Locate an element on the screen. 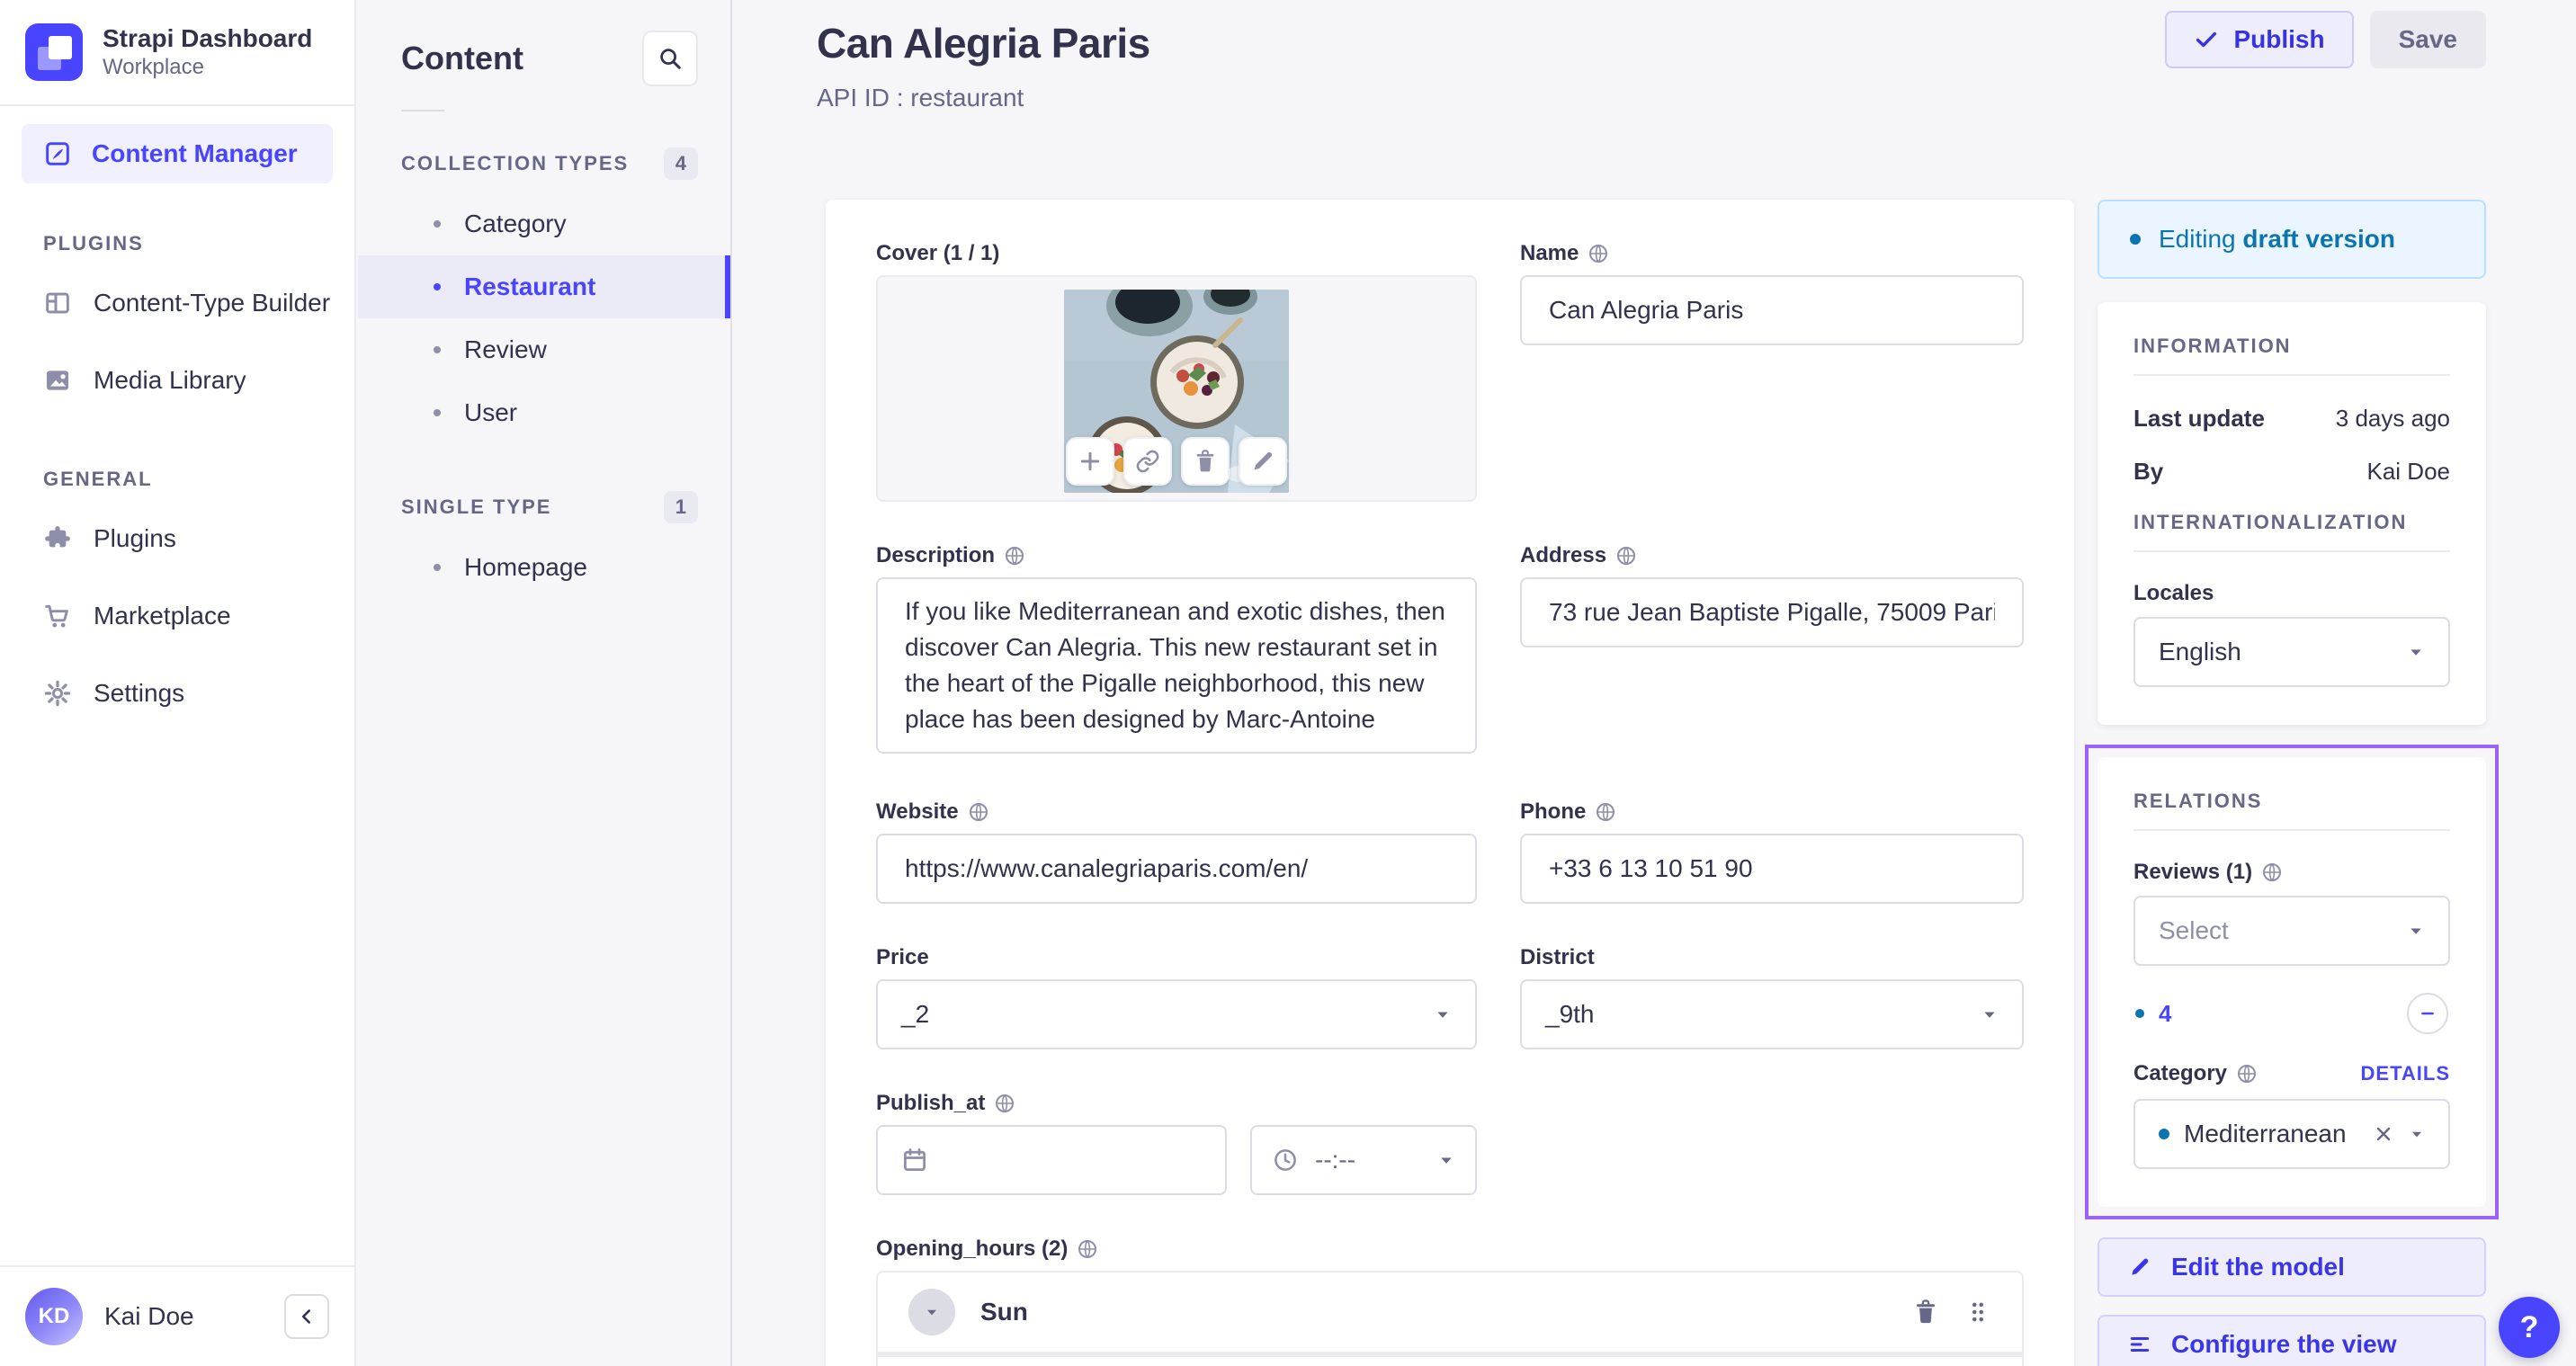  plus-icon is located at coordinates (1090, 461).